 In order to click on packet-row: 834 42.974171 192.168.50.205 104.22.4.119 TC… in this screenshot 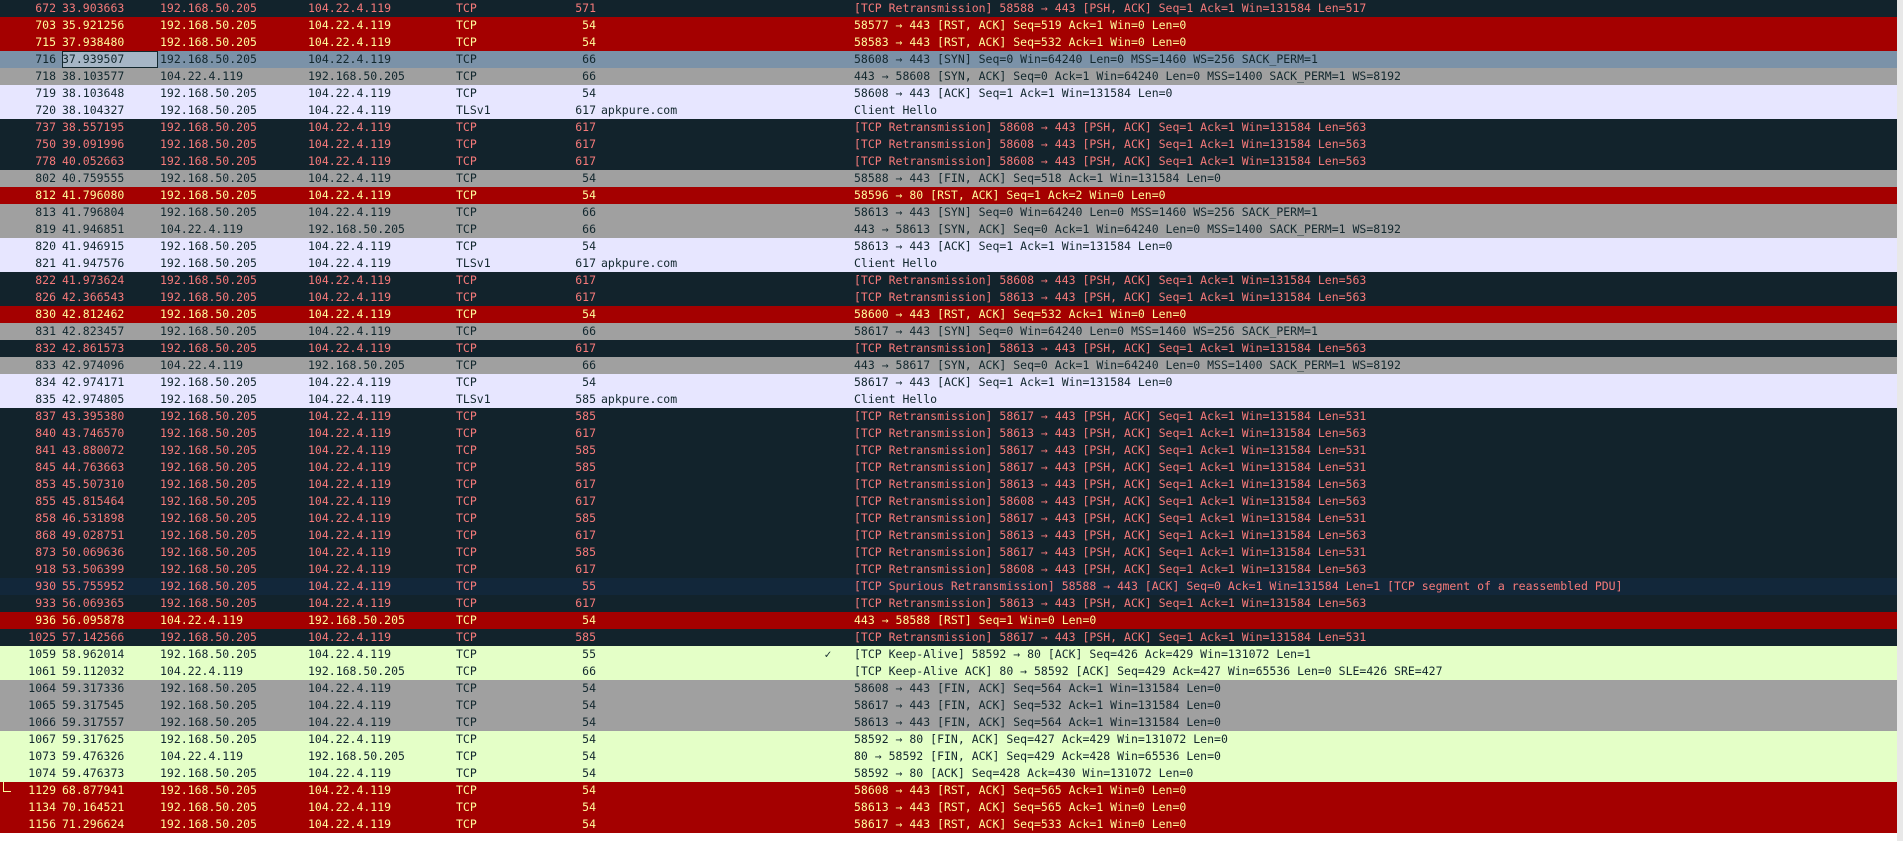, I will do `click(951, 382)`.